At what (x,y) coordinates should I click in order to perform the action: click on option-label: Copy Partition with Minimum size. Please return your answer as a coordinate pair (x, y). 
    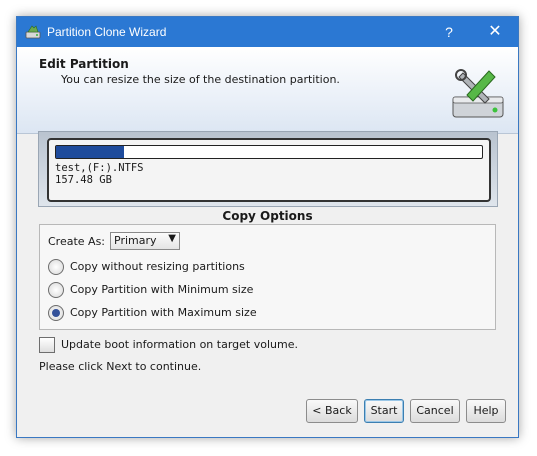
    Looking at the image, I should click on (162, 289).